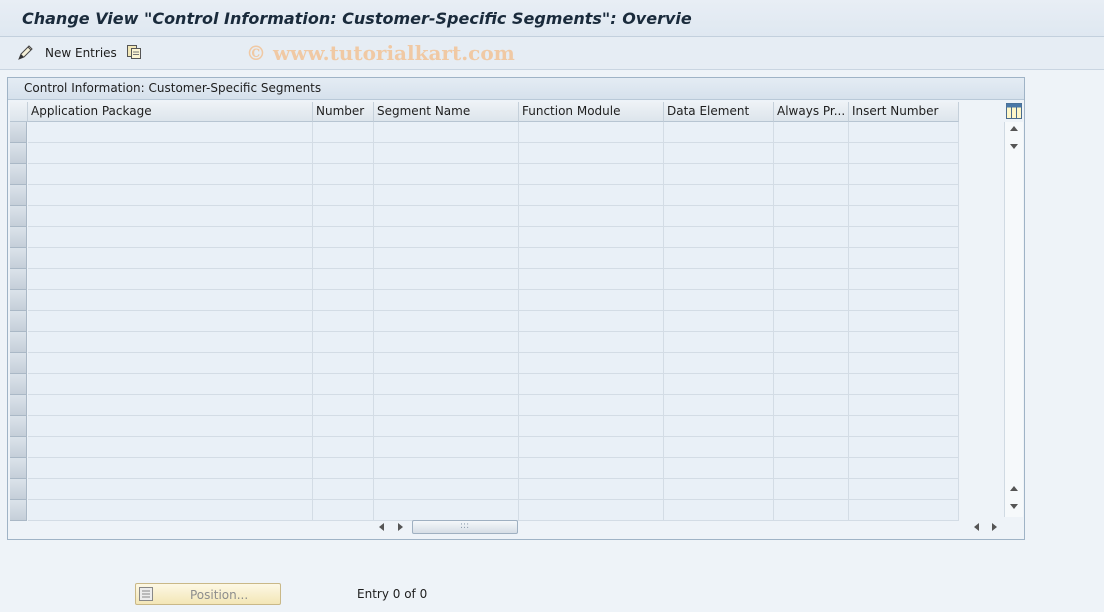  I want to click on select-all-button, so click(19, 112).